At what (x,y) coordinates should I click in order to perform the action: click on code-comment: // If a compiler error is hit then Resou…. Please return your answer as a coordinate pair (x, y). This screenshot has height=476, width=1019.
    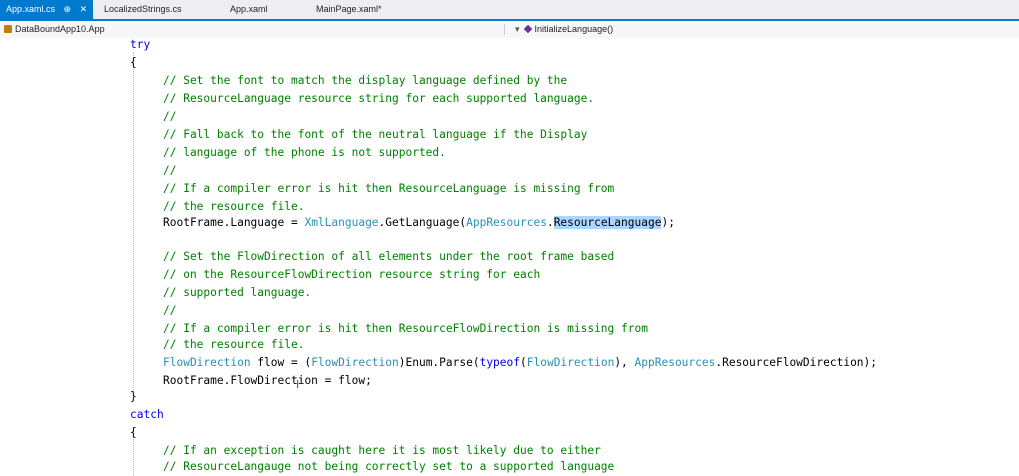
    Looking at the image, I should click on (389, 188).